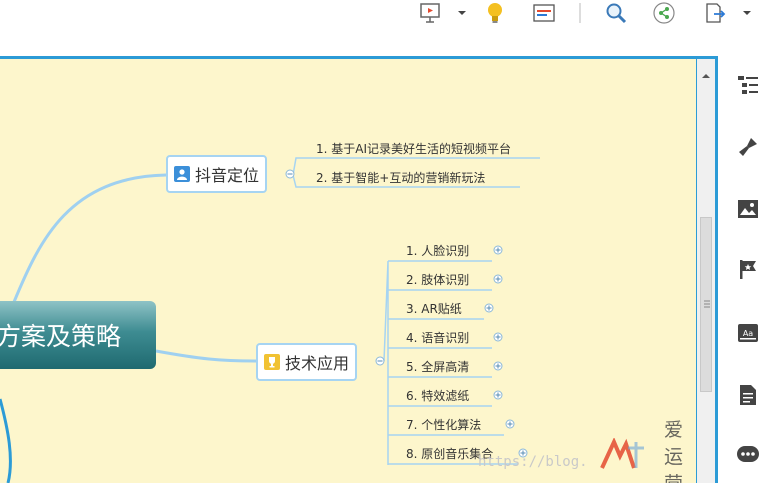 The height and width of the screenshot is (483, 767). Describe the element at coordinates (674, 450) in the screenshot. I see `watermark-brand: 爱运营` at that location.